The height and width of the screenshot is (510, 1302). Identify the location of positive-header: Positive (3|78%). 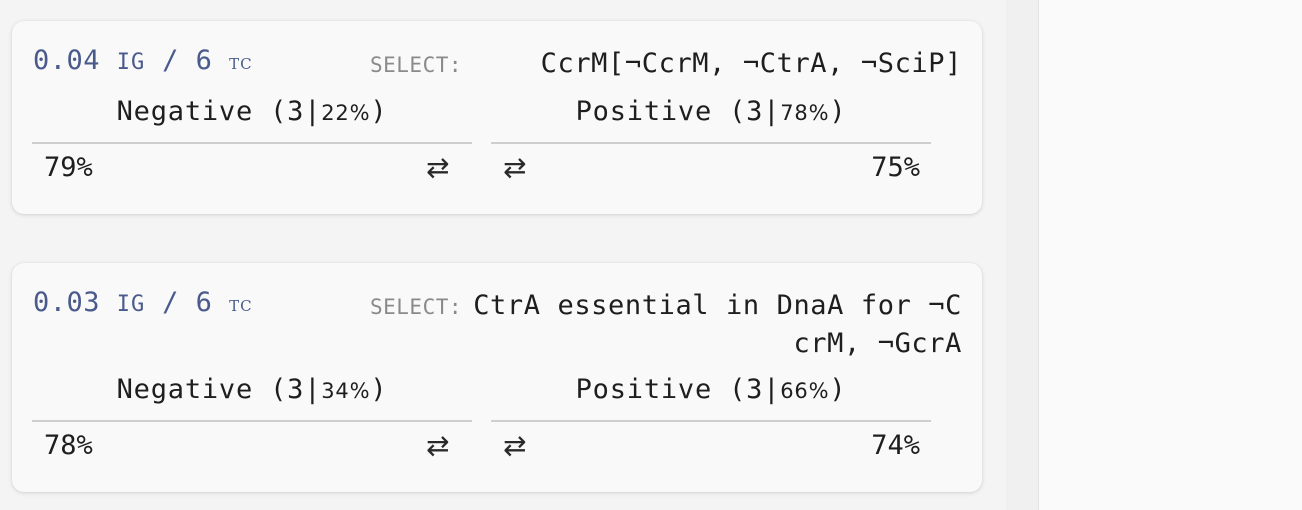
(711, 111).